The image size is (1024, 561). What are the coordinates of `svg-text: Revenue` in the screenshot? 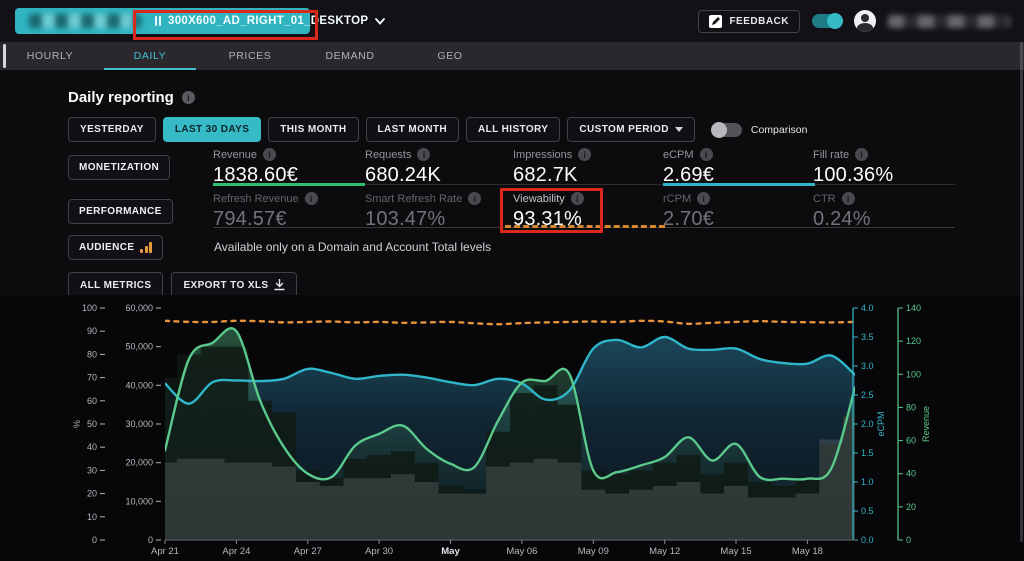 It's located at (926, 424).